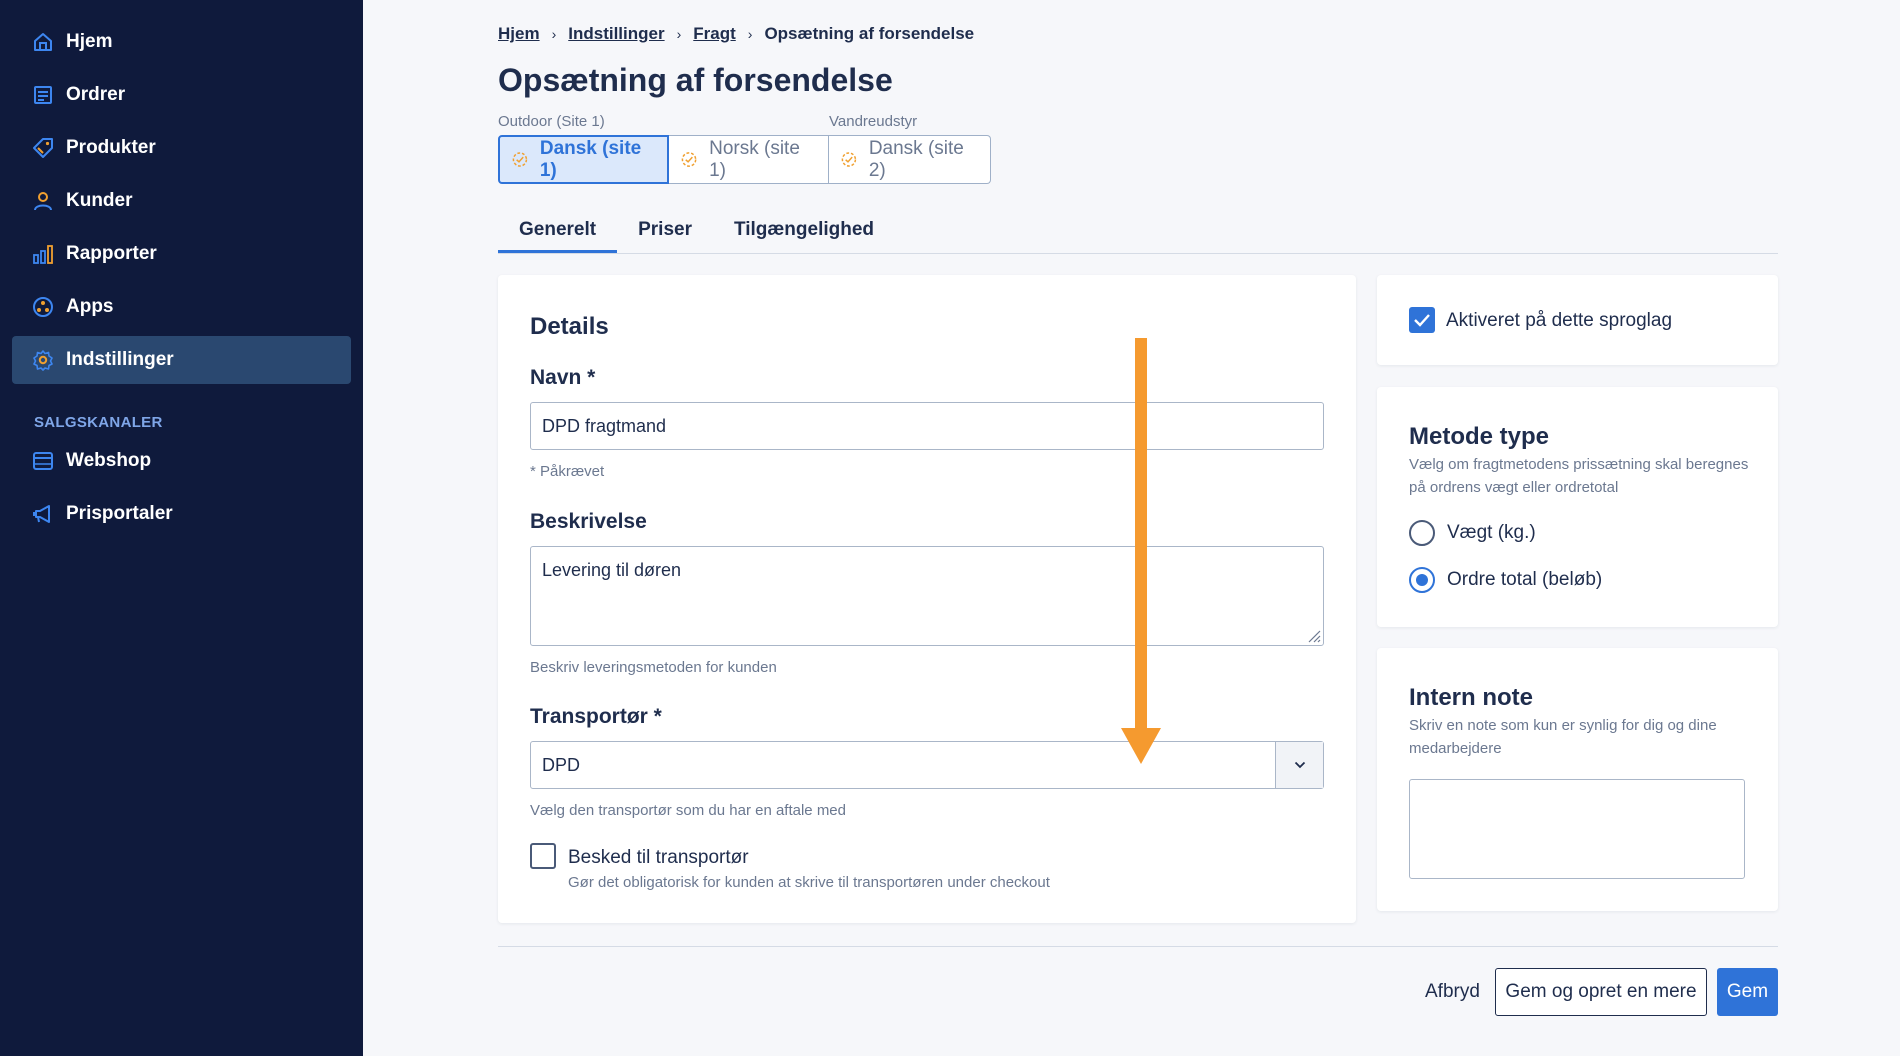 Image resolution: width=1900 pixels, height=1056 pixels. What do you see at coordinates (1577, 829) in the screenshot?
I see `internal-note-textarea` at bounding box center [1577, 829].